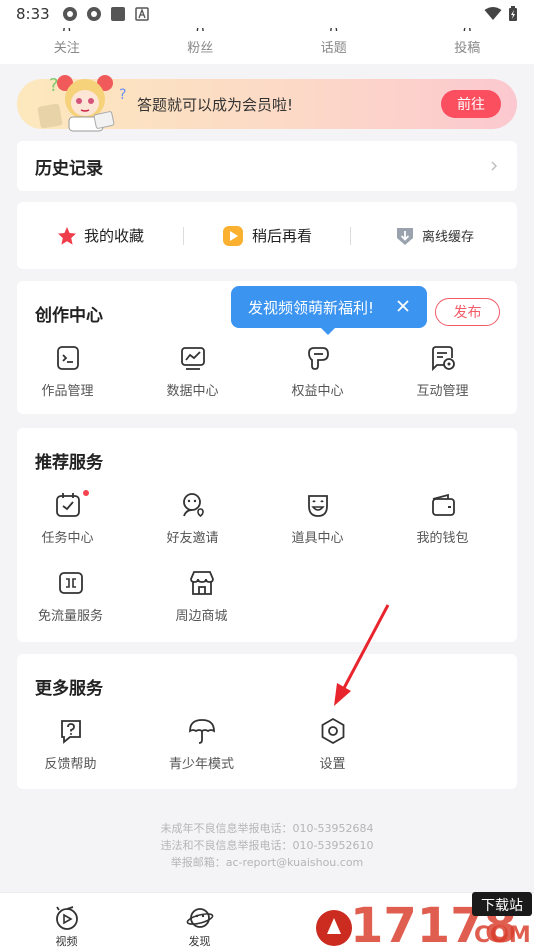  Describe the element at coordinates (201, 764) in the screenshot. I see `item-label: 青少年模式` at that location.